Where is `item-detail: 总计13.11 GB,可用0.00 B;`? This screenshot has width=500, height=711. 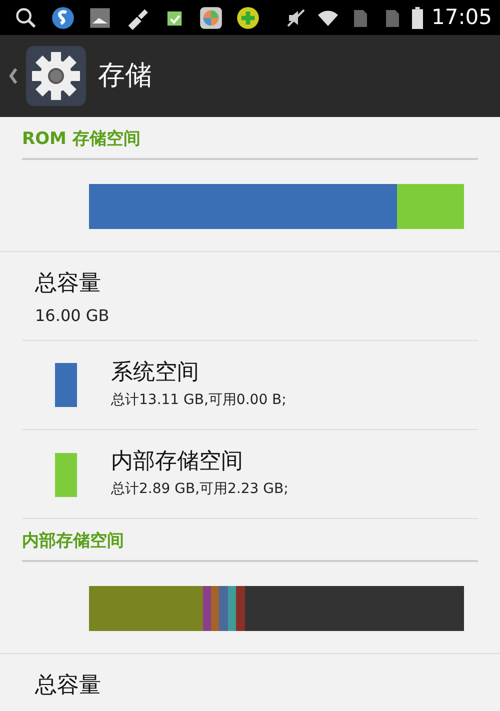
item-detail: 总计13.11 GB,可用0.00 B; is located at coordinates (198, 400).